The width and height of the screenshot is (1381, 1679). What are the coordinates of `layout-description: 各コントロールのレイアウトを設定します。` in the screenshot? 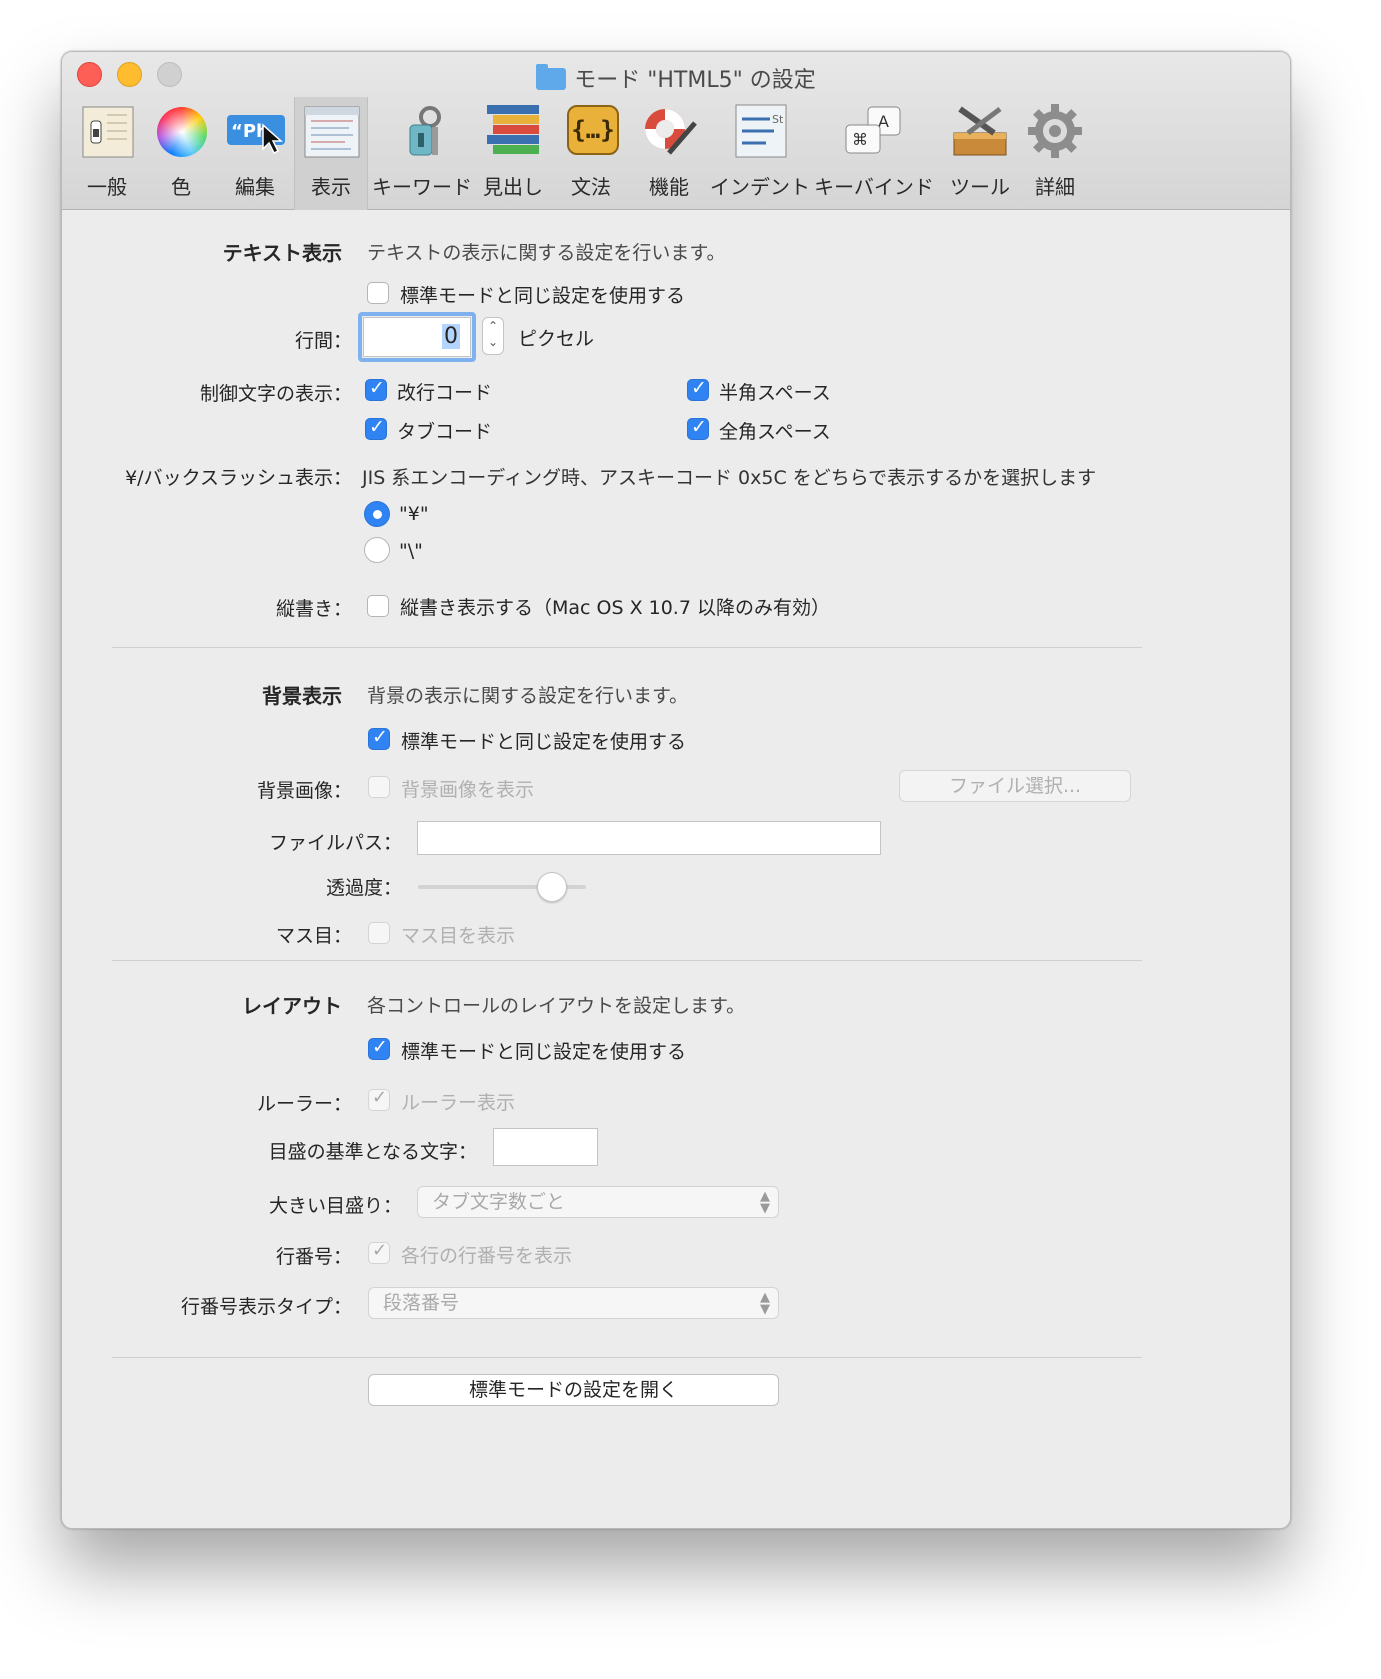 It's located at (556, 1006).